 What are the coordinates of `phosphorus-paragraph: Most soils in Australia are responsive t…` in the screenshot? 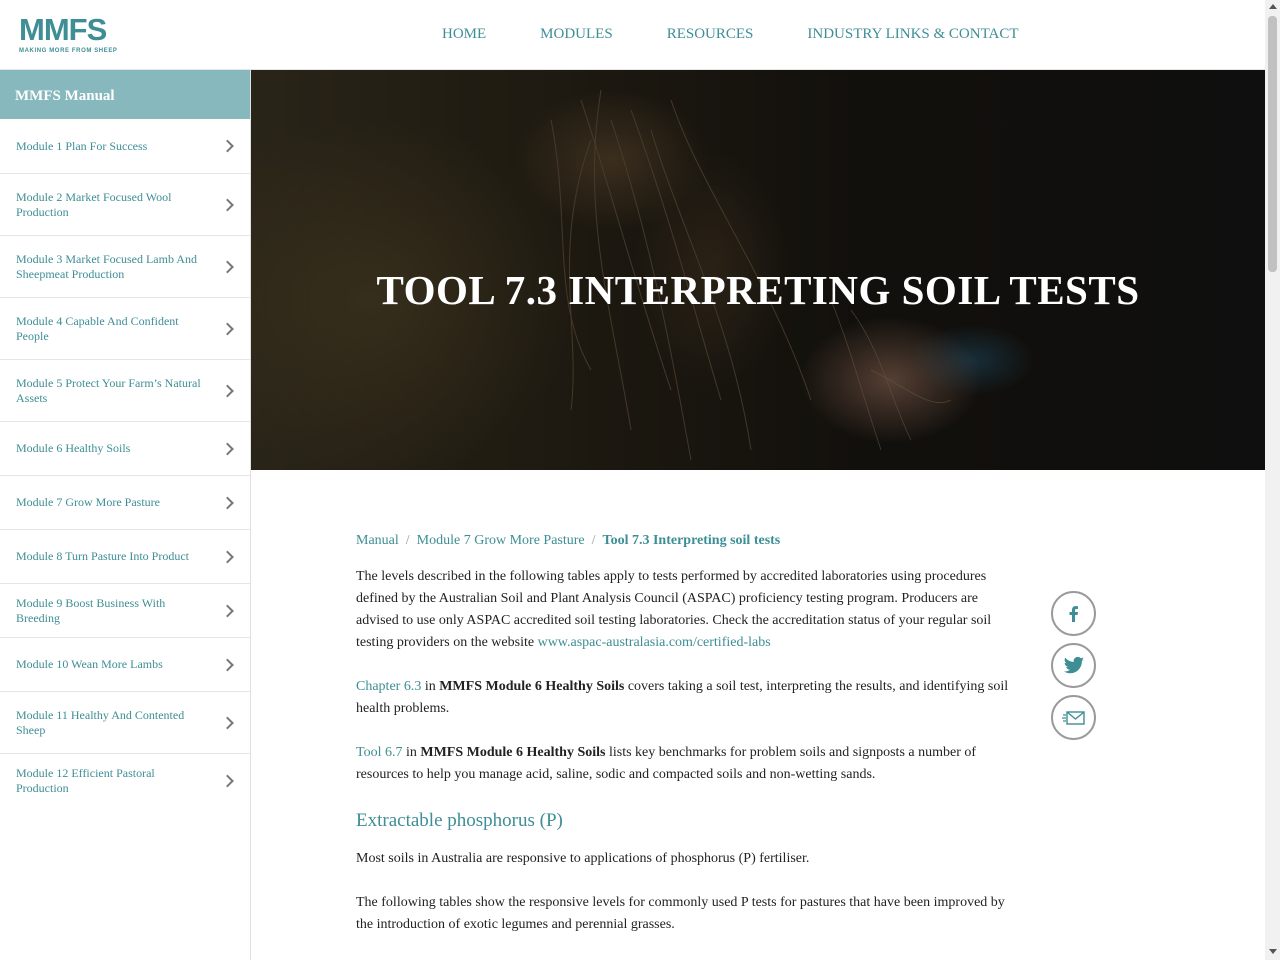 It's located at (583, 858).